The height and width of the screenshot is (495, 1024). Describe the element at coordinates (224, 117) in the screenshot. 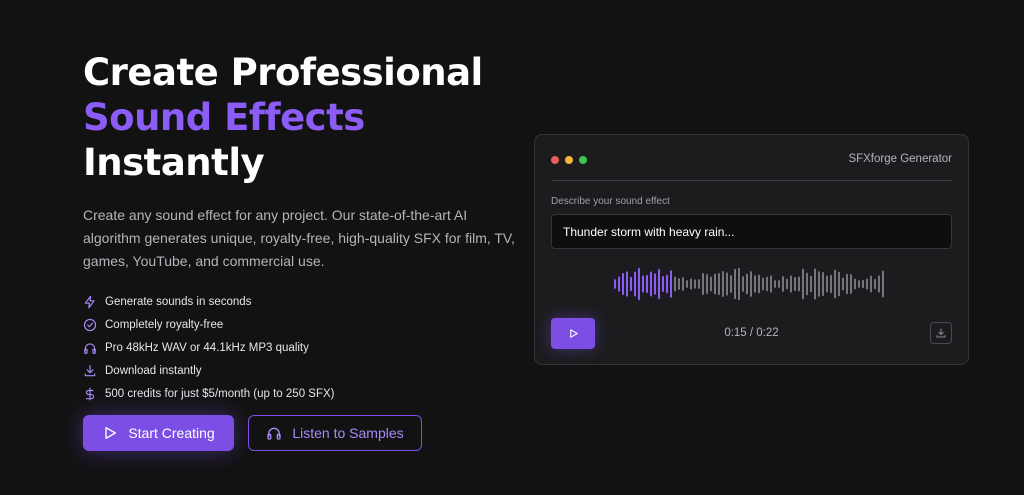

I see `hero-title-accent: Sound Effects` at that location.